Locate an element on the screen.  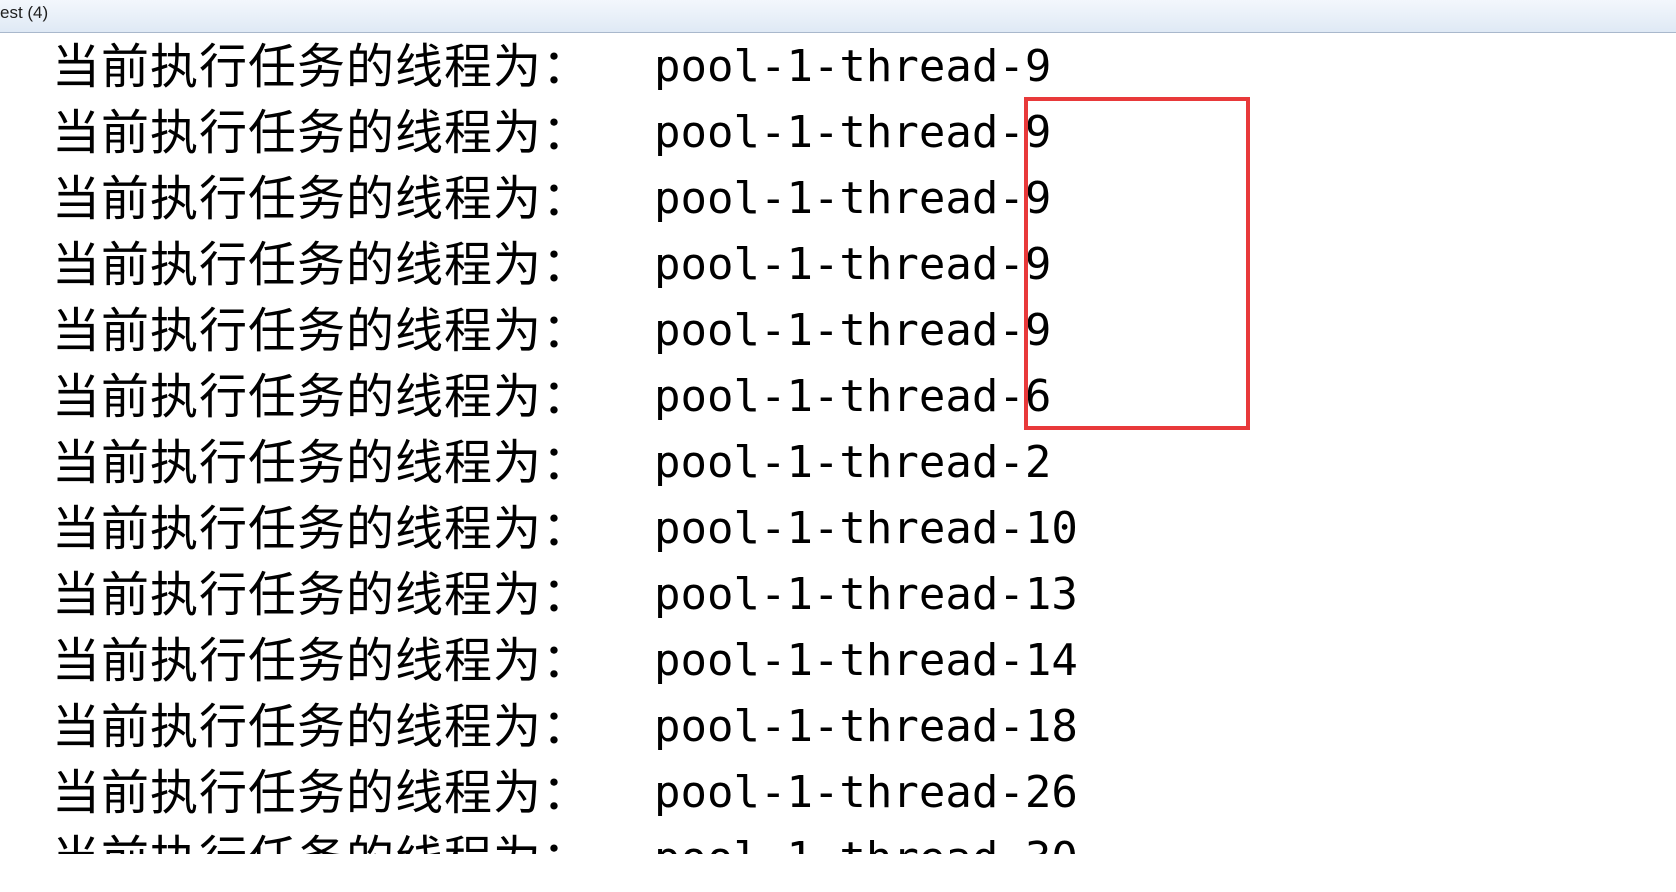
thread-name: pool-1-thread-18 is located at coordinates (866, 726).